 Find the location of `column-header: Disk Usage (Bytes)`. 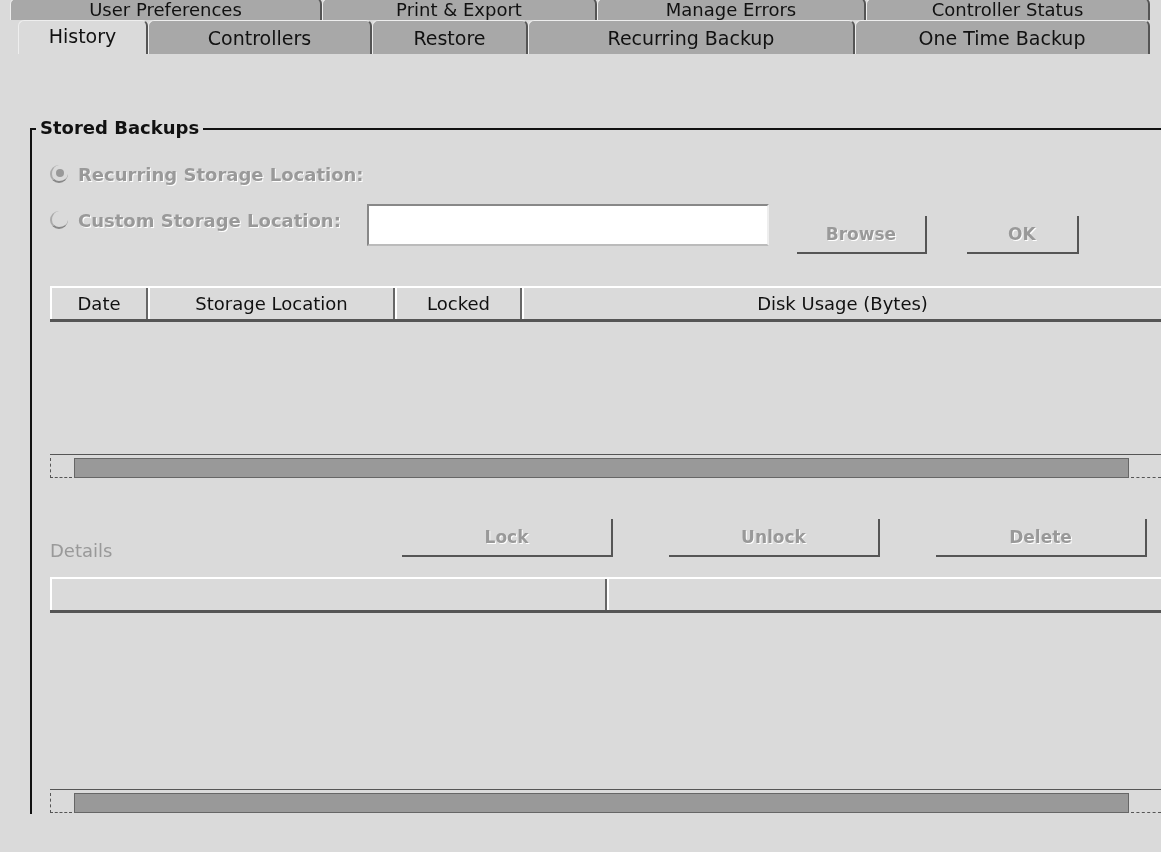

column-header: Disk Usage (Bytes) is located at coordinates (841, 303).